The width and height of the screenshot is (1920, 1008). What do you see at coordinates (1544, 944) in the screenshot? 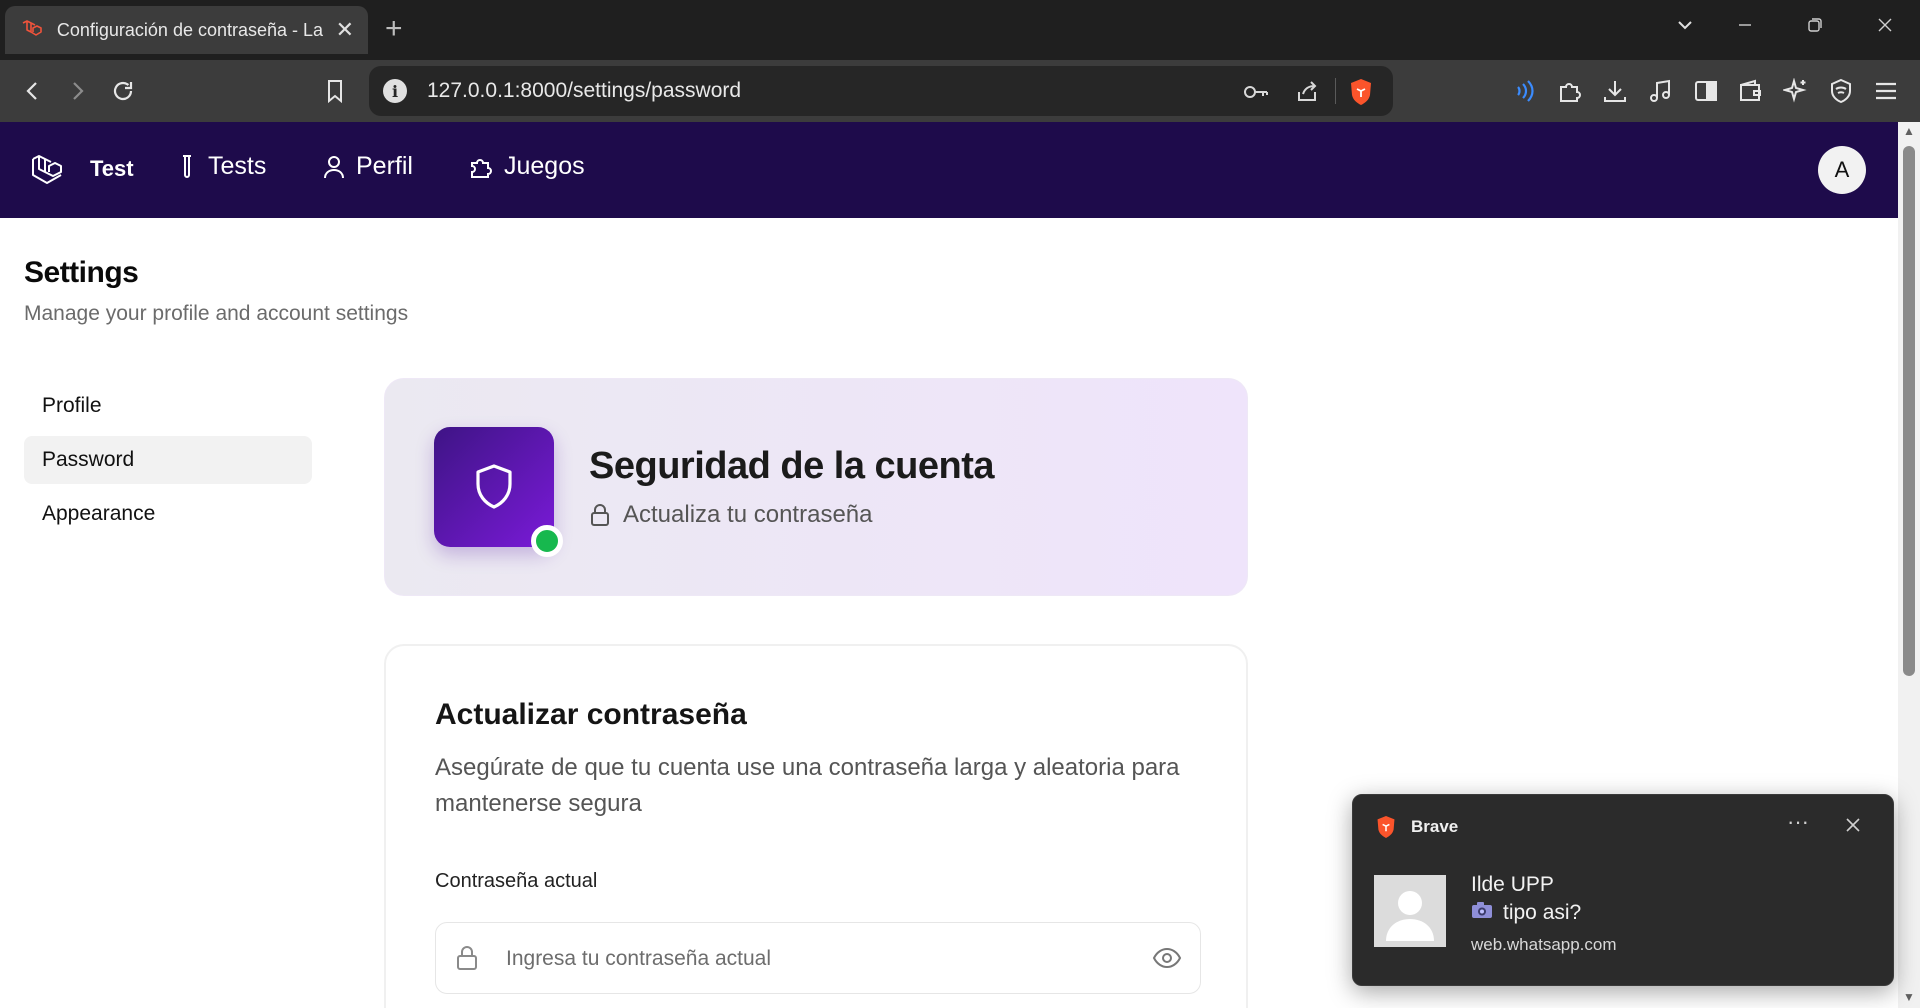
I see `notification-source: web.whatsapp.com` at bounding box center [1544, 944].